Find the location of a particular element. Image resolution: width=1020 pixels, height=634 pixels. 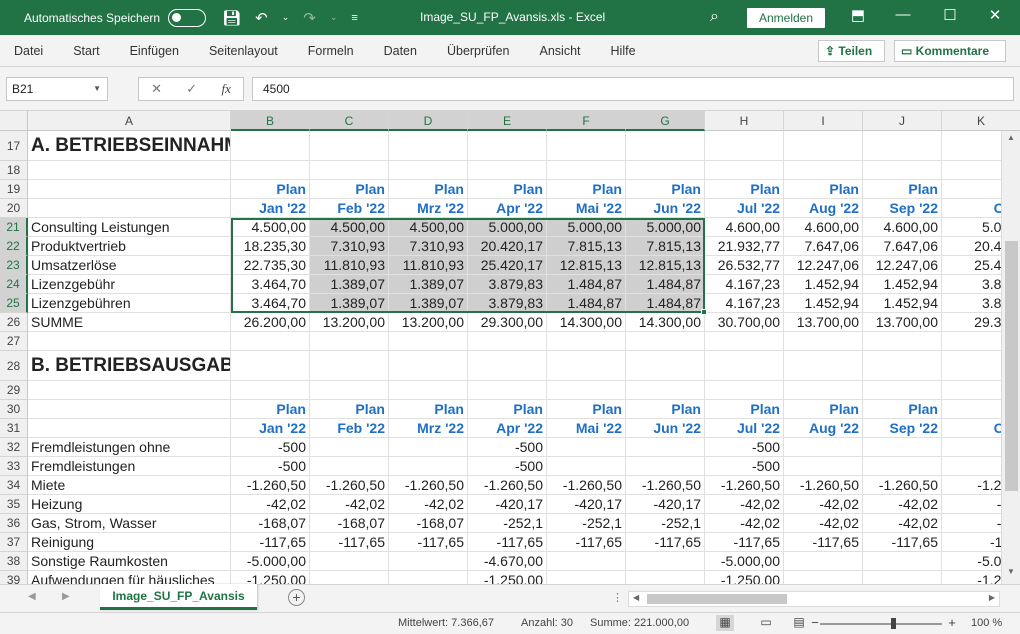

cell-j17 is located at coordinates (902, 146).